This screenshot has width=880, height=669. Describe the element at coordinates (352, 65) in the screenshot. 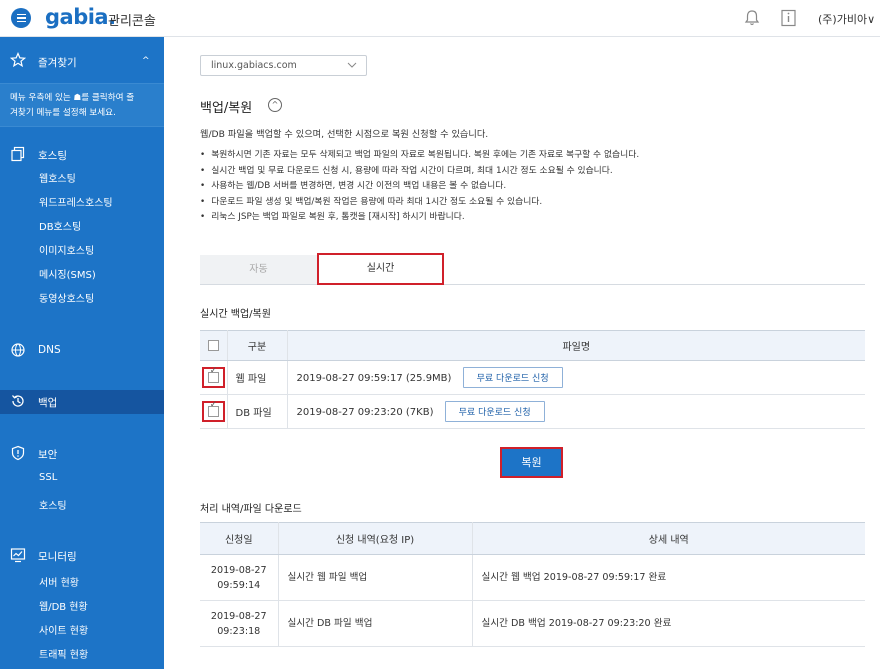

I see `chevron-down-icon` at that location.